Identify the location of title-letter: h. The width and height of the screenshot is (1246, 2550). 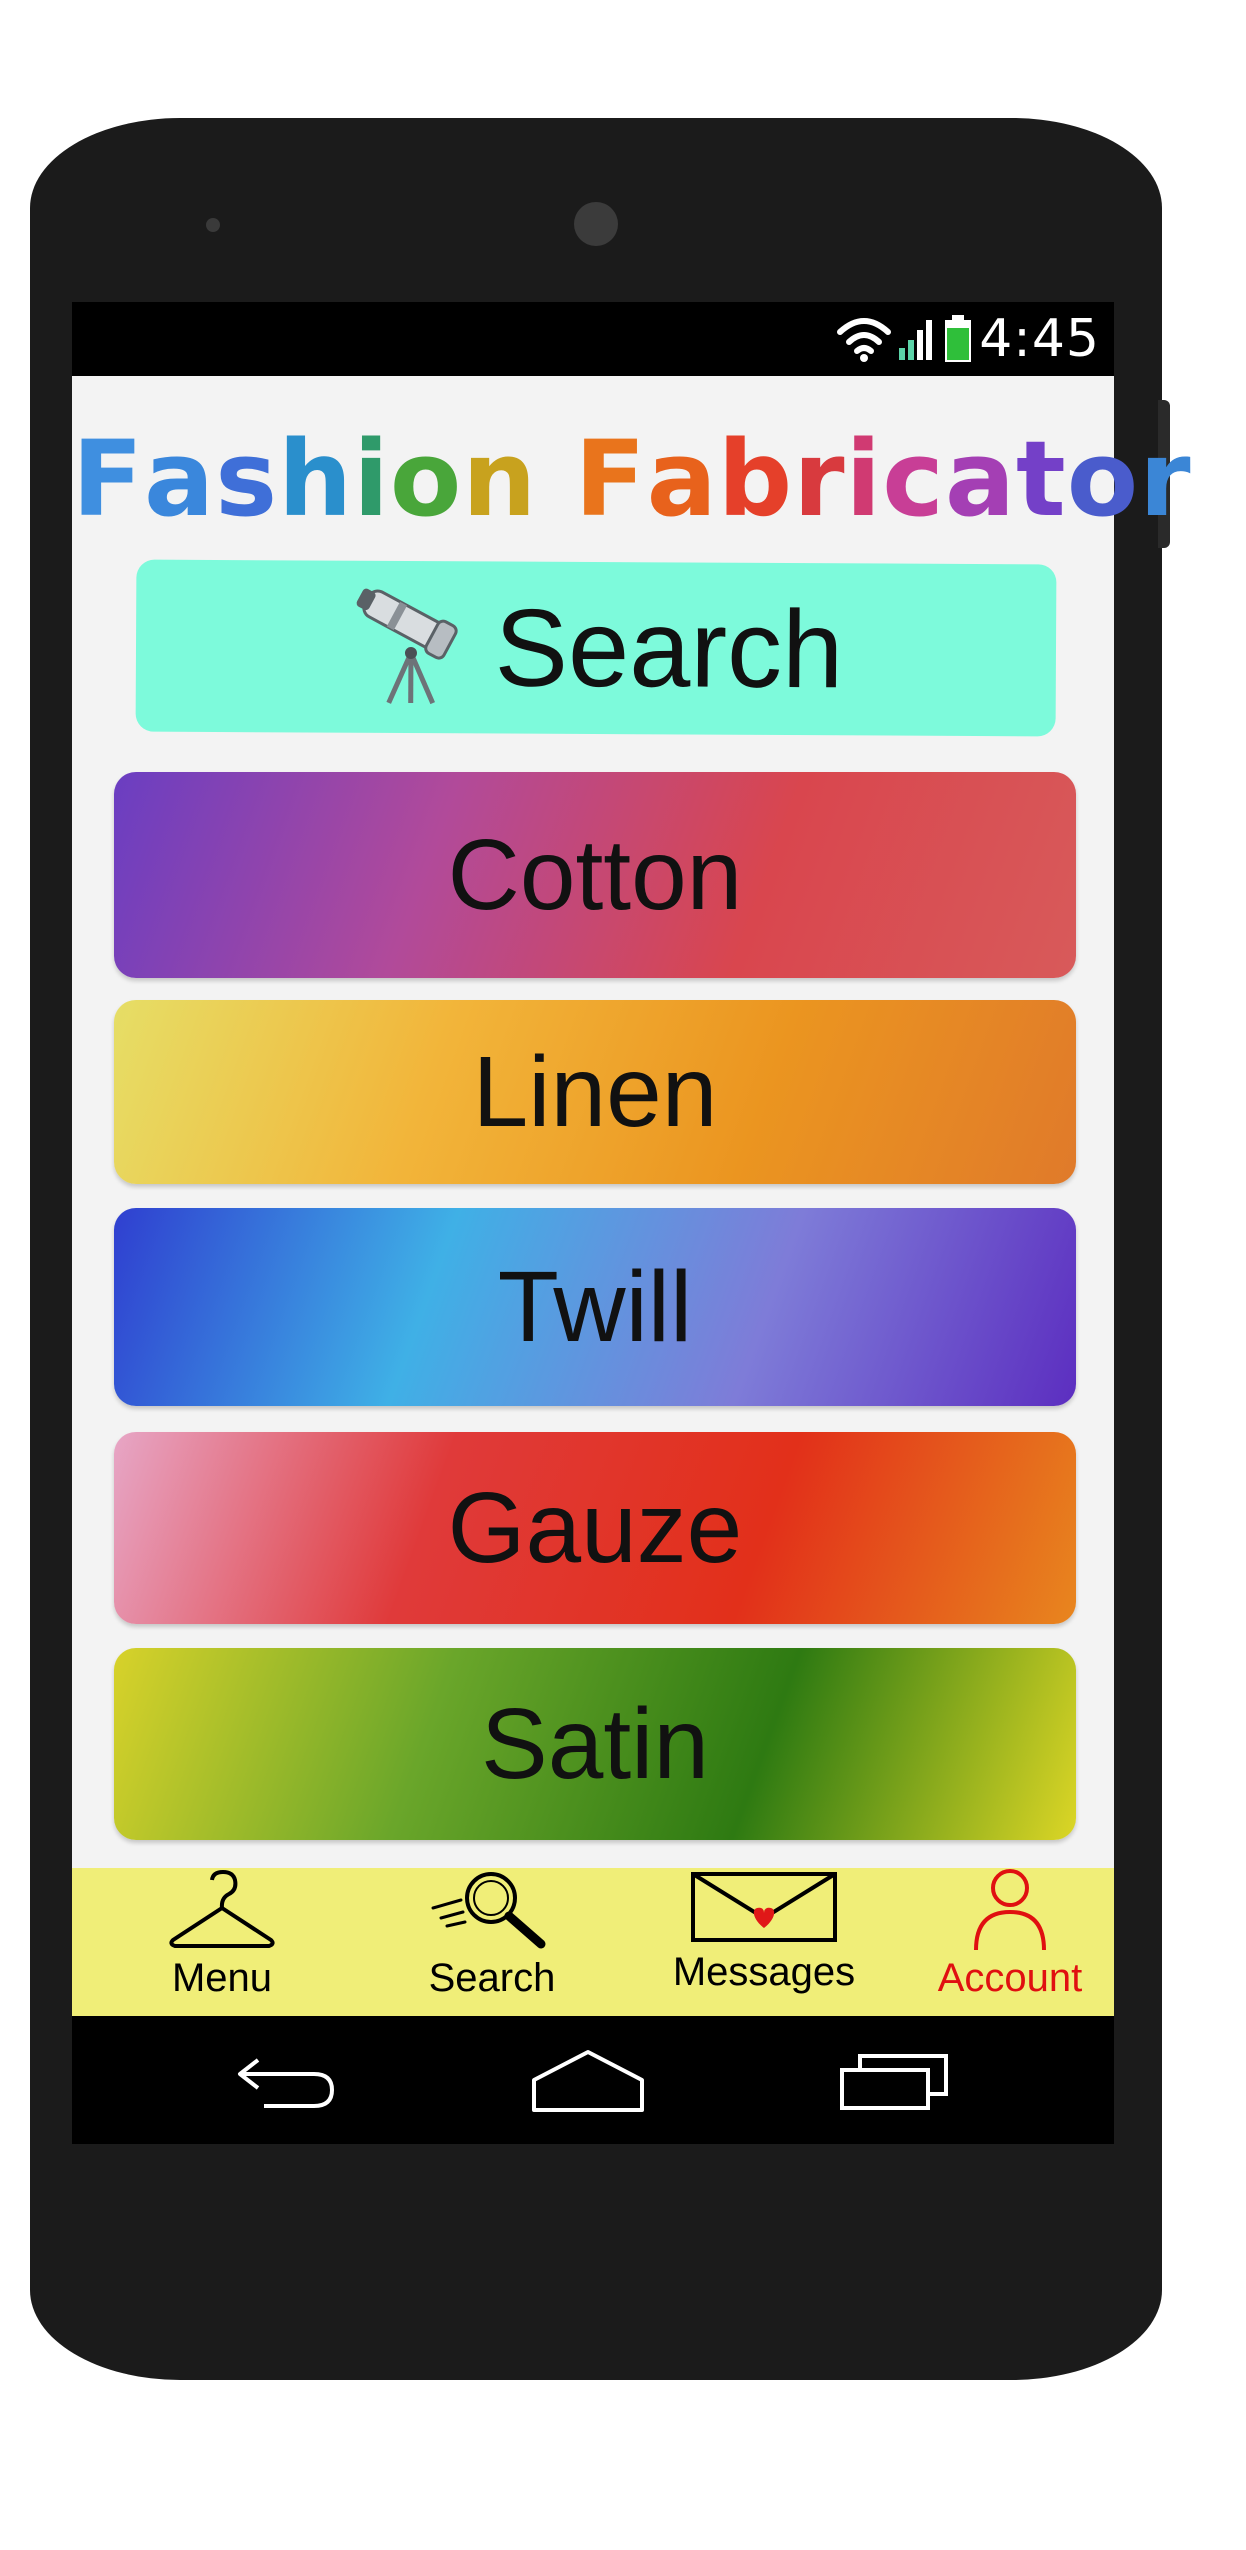
(316, 479).